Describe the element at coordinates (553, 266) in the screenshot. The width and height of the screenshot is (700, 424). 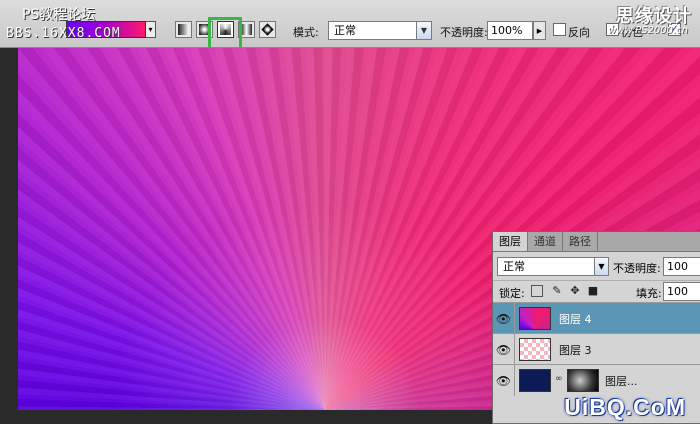
I see `blend-mode-select: 正常 ▼` at that location.